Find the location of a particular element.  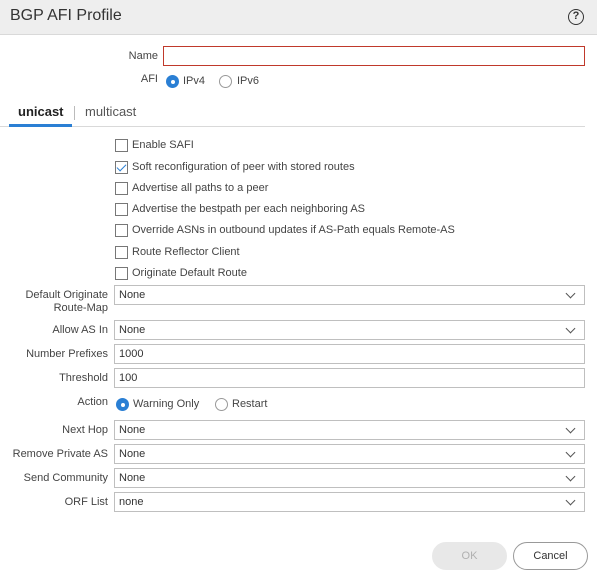

threshold-label: Threshold is located at coordinates (83, 378).